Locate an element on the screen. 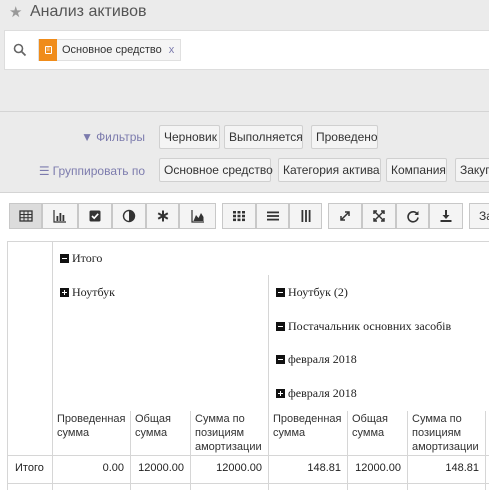 The image size is (489, 490). groupby-asset: Основное средство is located at coordinates (216, 170).